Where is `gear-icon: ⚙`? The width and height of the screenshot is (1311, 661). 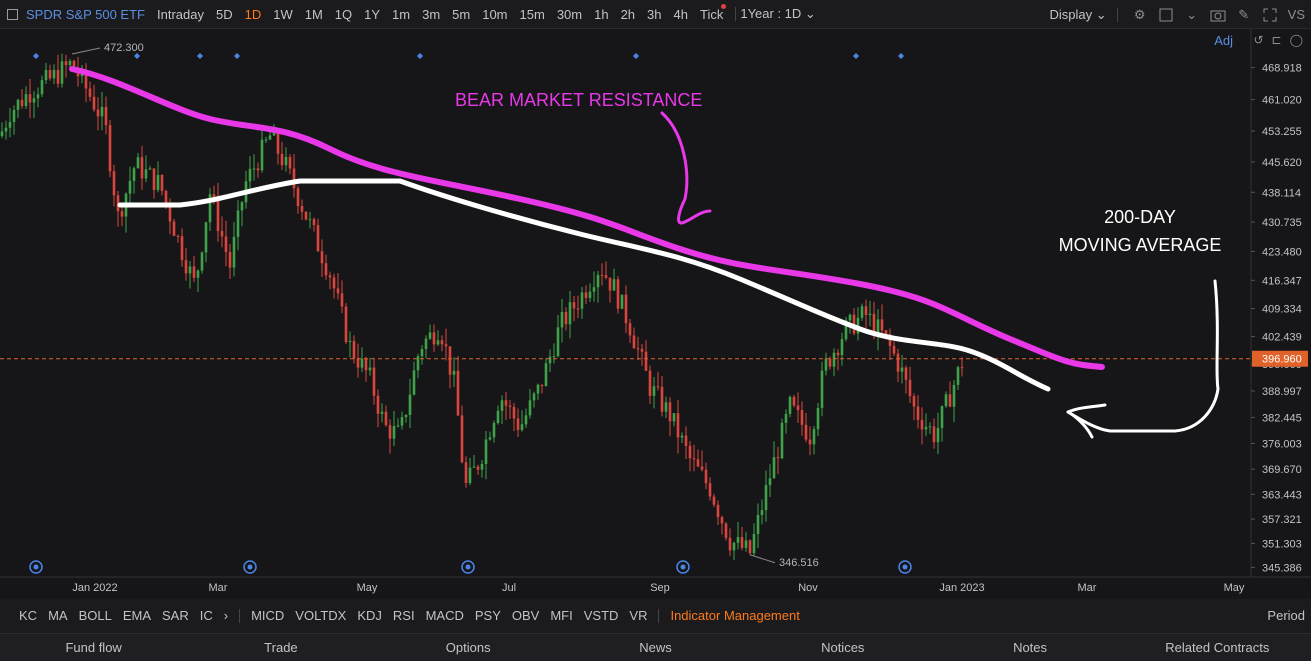 gear-icon: ⚙ is located at coordinates (1140, 15).